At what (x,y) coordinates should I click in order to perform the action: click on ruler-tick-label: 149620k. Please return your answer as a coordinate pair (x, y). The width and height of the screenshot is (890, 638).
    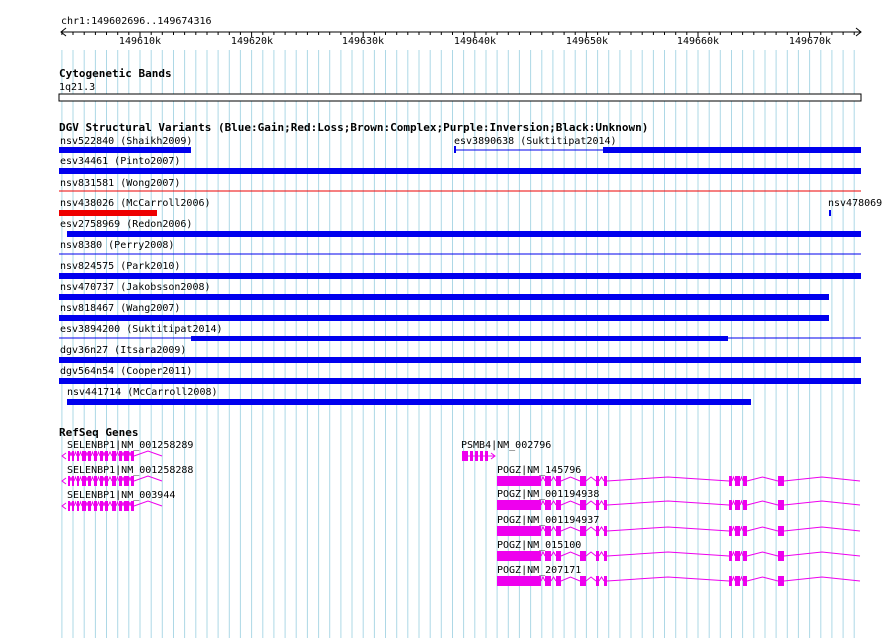
    Looking at the image, I should click on (252, 41).